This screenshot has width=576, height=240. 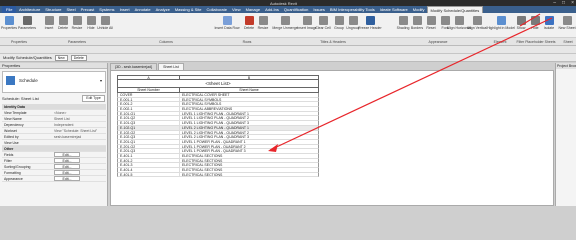 I want to click on clear-cell-button: Clear Cell, so click(x=323, y=25).